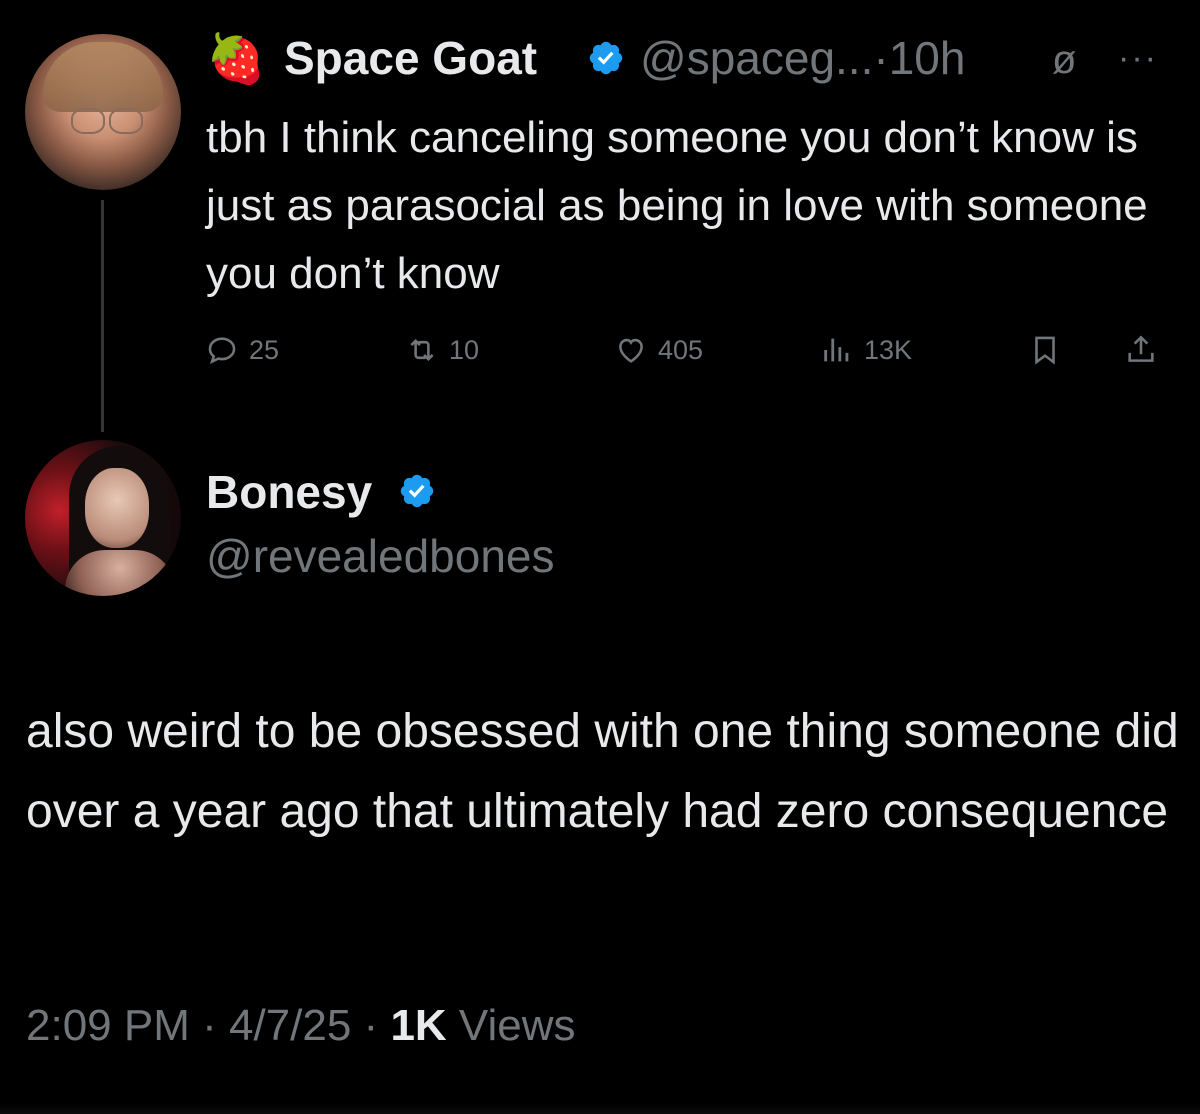  Describe the element at coordinates (120, 573) in the screenshot. I see `avatar-body` at that location.